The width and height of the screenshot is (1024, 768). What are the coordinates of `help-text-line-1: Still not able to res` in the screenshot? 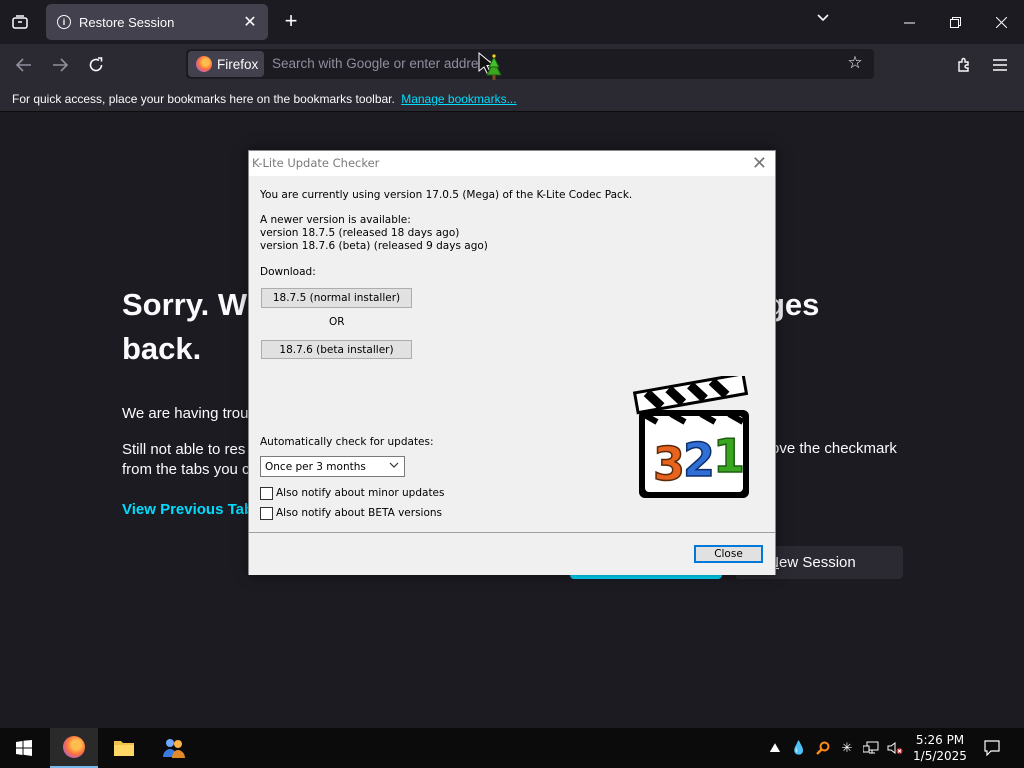 It's located at (184, 449).